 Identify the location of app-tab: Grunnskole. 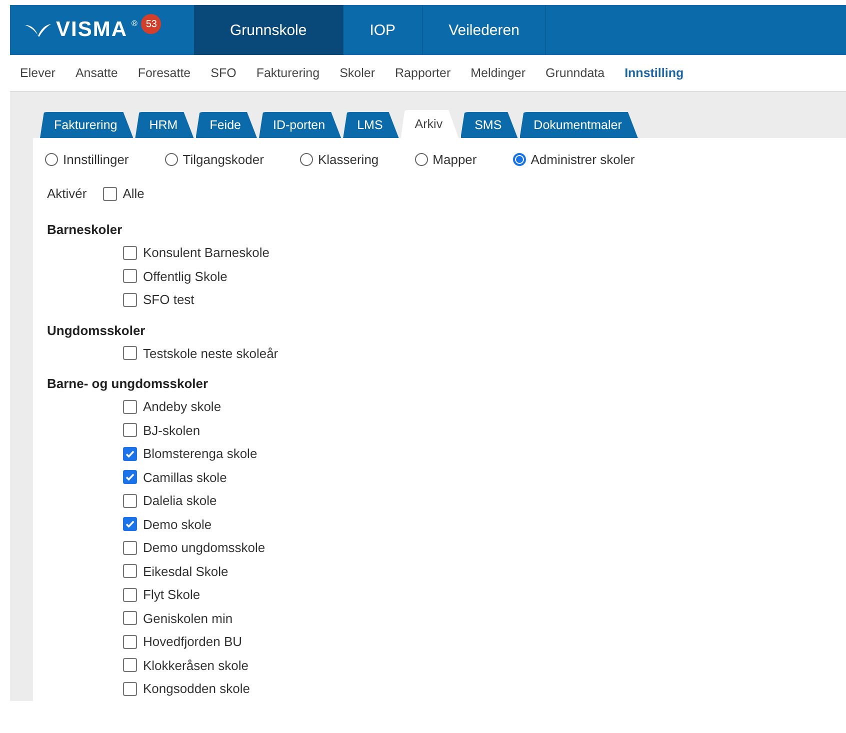
(269, 30).